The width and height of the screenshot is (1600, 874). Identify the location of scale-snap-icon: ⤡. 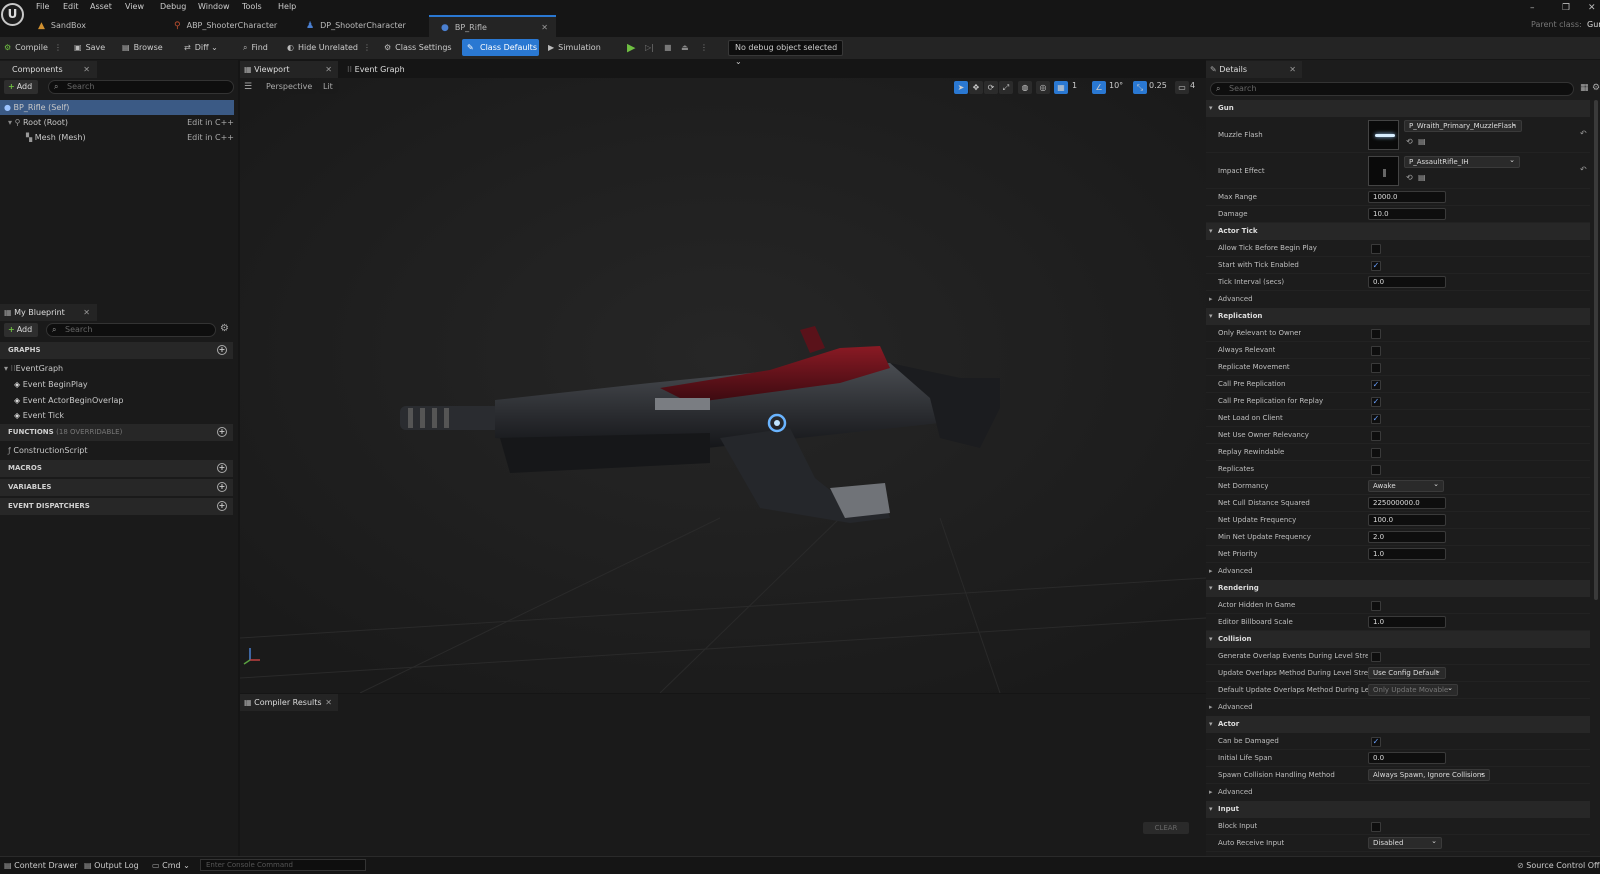
(1140, 87).